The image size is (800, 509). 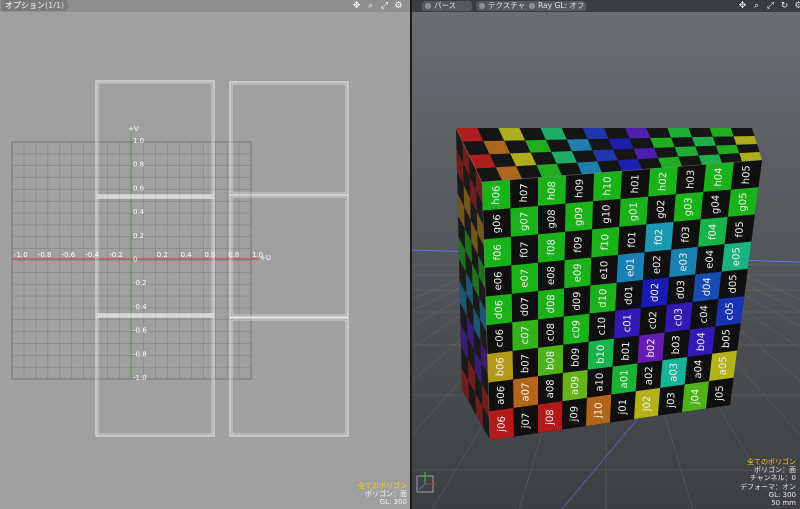 What do you see at coordinates (500, 338) in the screenshot?
I see `uv-tile-label: c06` at bounding box center [500, 338].